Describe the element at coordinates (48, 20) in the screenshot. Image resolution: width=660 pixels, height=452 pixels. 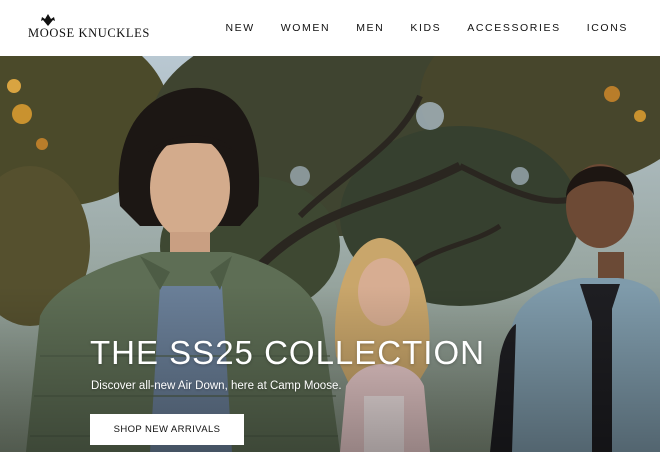
I see `moose-antler-icon` at that location.